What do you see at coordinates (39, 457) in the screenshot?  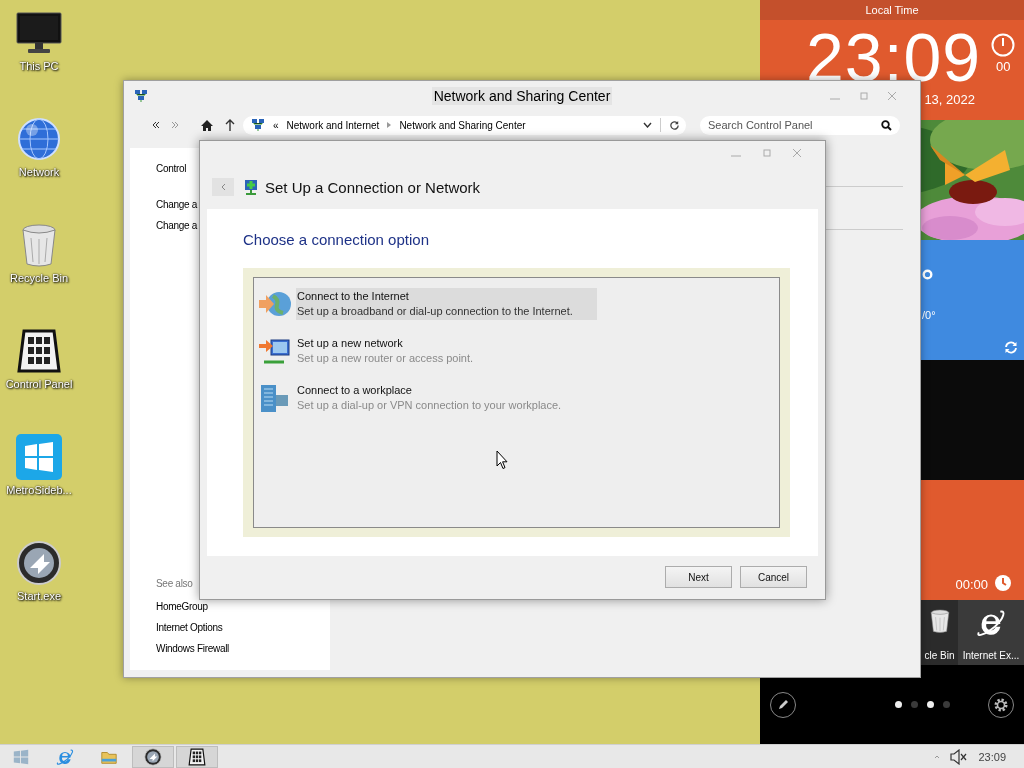 I see `windows-tile-icon` at bounding box center [39, 457].